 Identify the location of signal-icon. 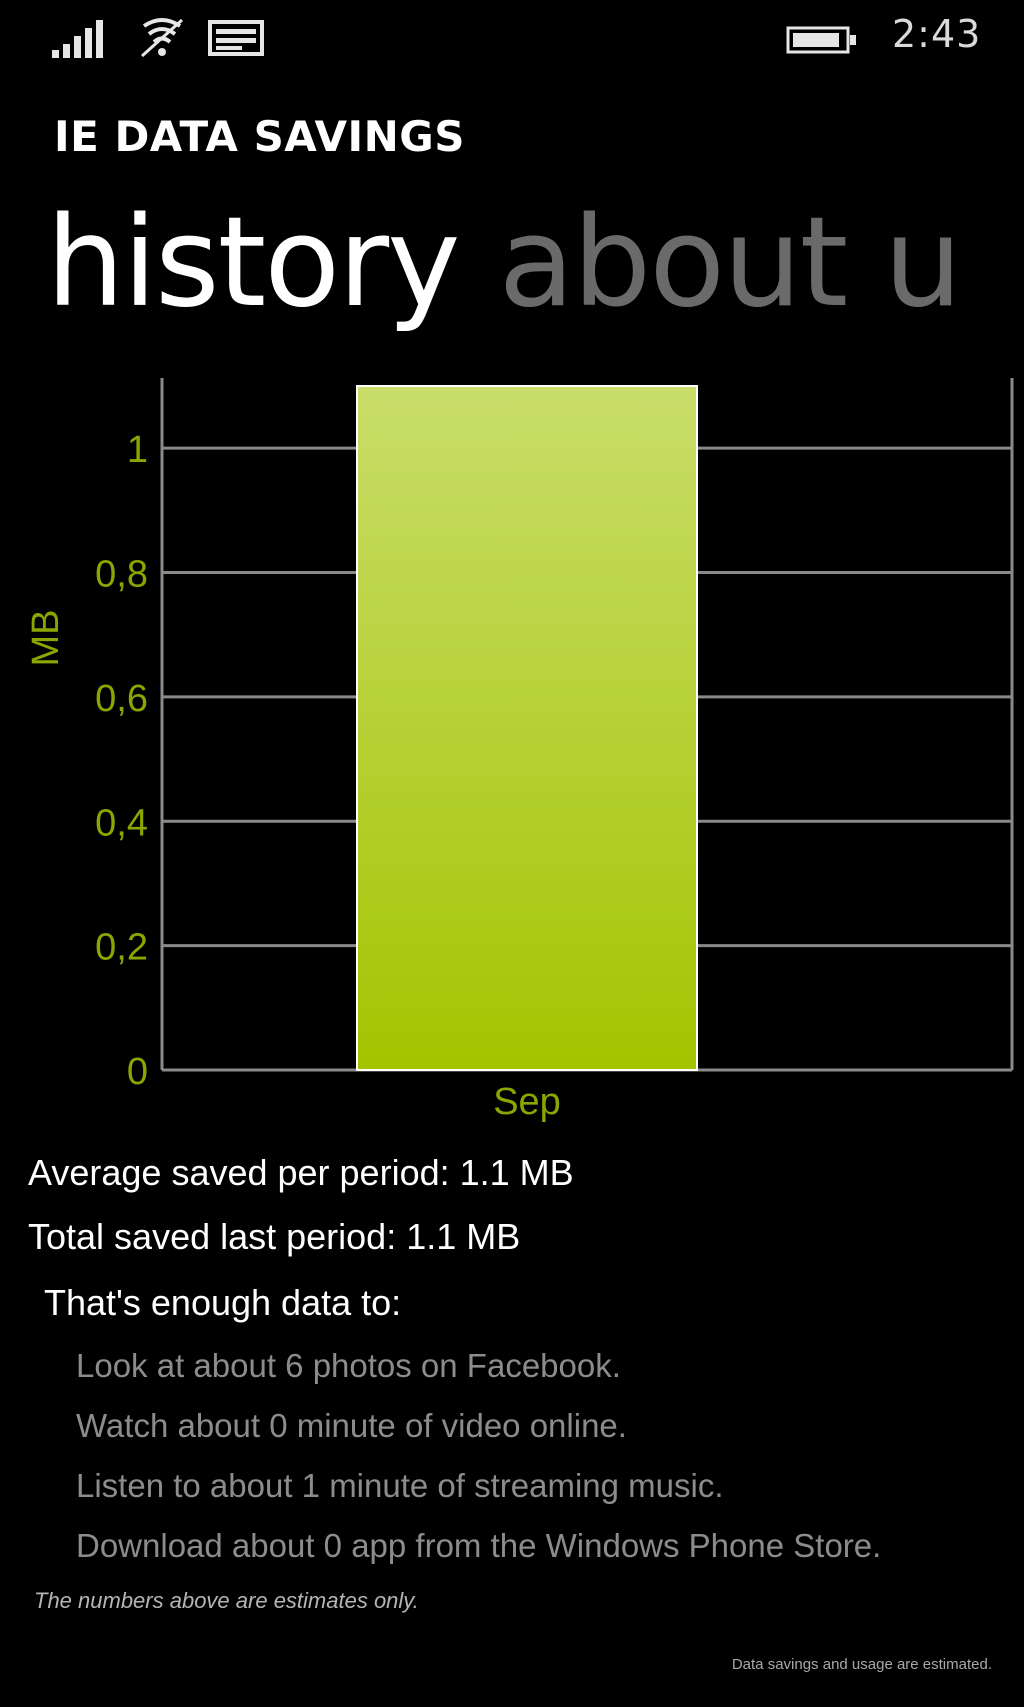
(77, 39).